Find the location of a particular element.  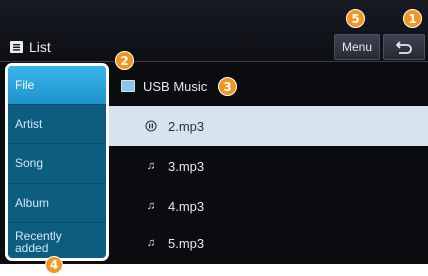

track-row: ♫ 5.mp3 is located at coordinates (268, 243).